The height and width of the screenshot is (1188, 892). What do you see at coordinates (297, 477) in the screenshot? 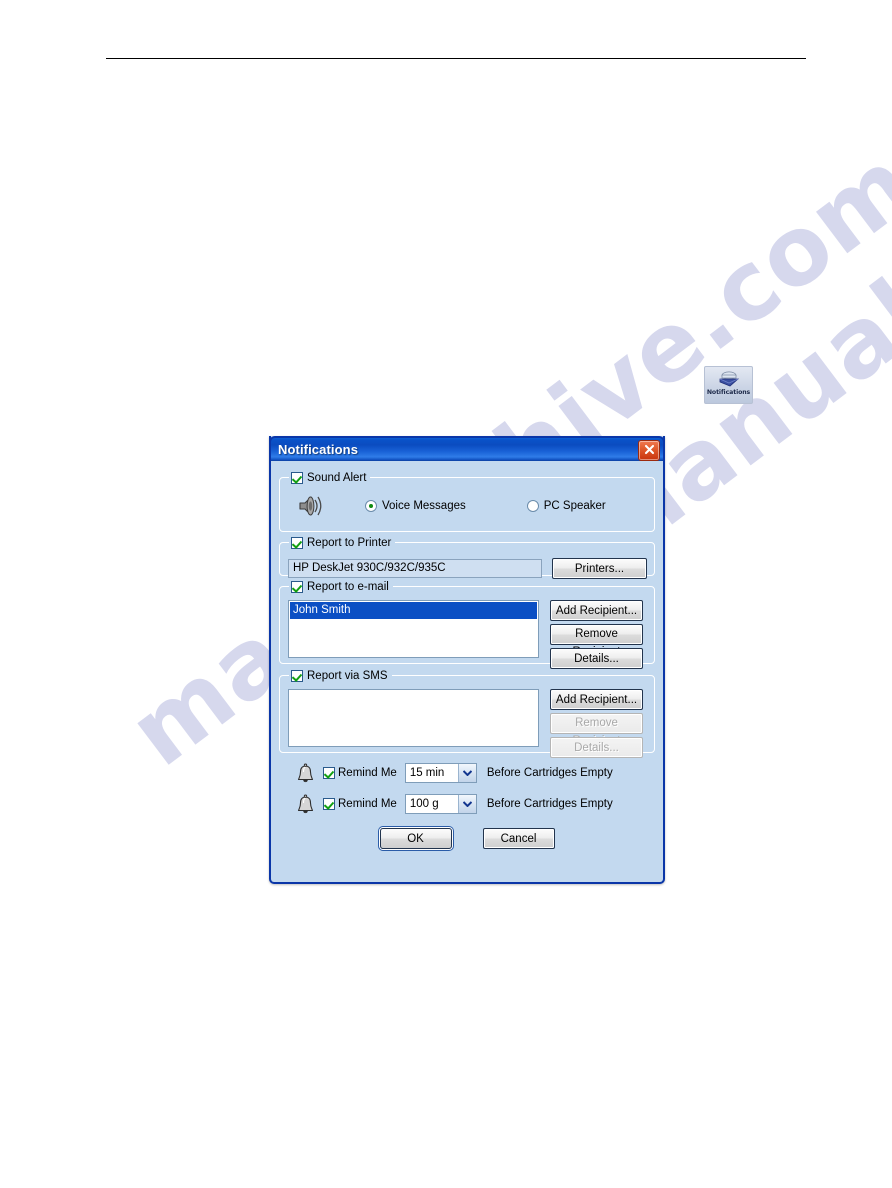
I see `sound-alert-checkbox` at bounding box center [297, 477].